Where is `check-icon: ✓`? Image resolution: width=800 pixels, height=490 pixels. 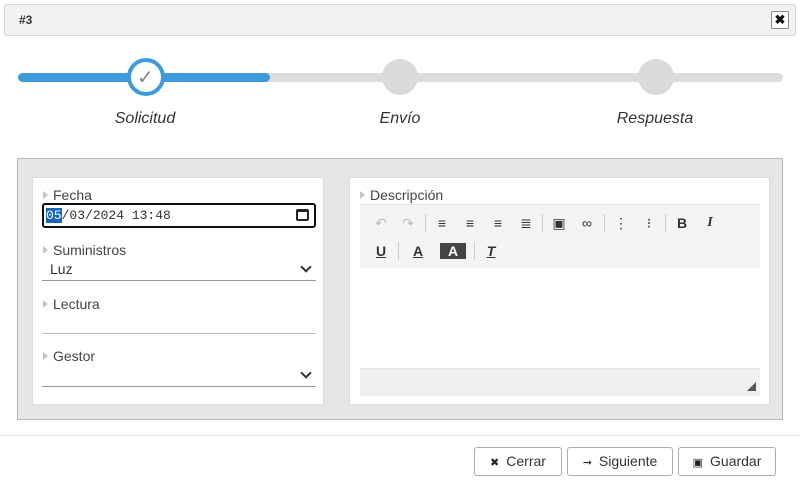
check-icon: ✓ is located at coordinates (145, 78).